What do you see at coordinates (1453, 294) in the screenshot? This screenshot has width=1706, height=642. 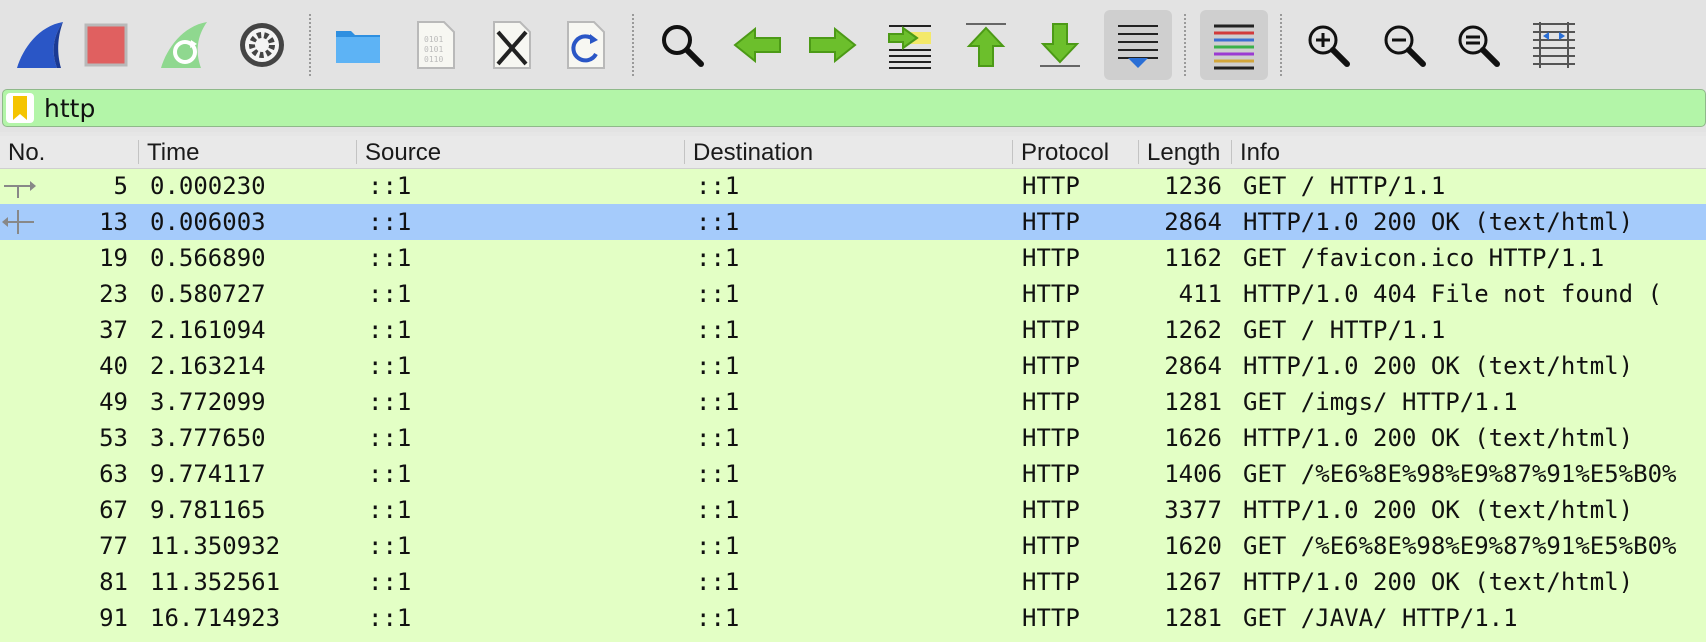 I see `cell-info: HTTP/1.0 404 File not found (` at bounding box center [1453, 294].